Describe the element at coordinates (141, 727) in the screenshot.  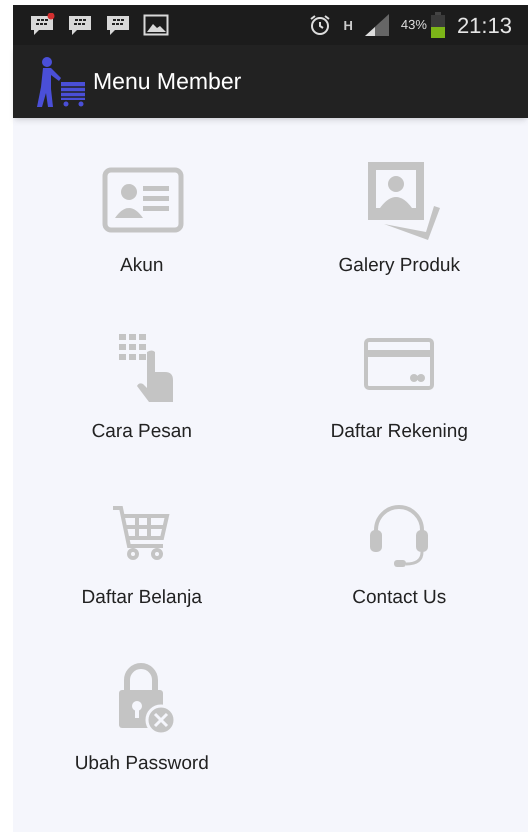
I see `menu-item: Ubah Password` at that location.